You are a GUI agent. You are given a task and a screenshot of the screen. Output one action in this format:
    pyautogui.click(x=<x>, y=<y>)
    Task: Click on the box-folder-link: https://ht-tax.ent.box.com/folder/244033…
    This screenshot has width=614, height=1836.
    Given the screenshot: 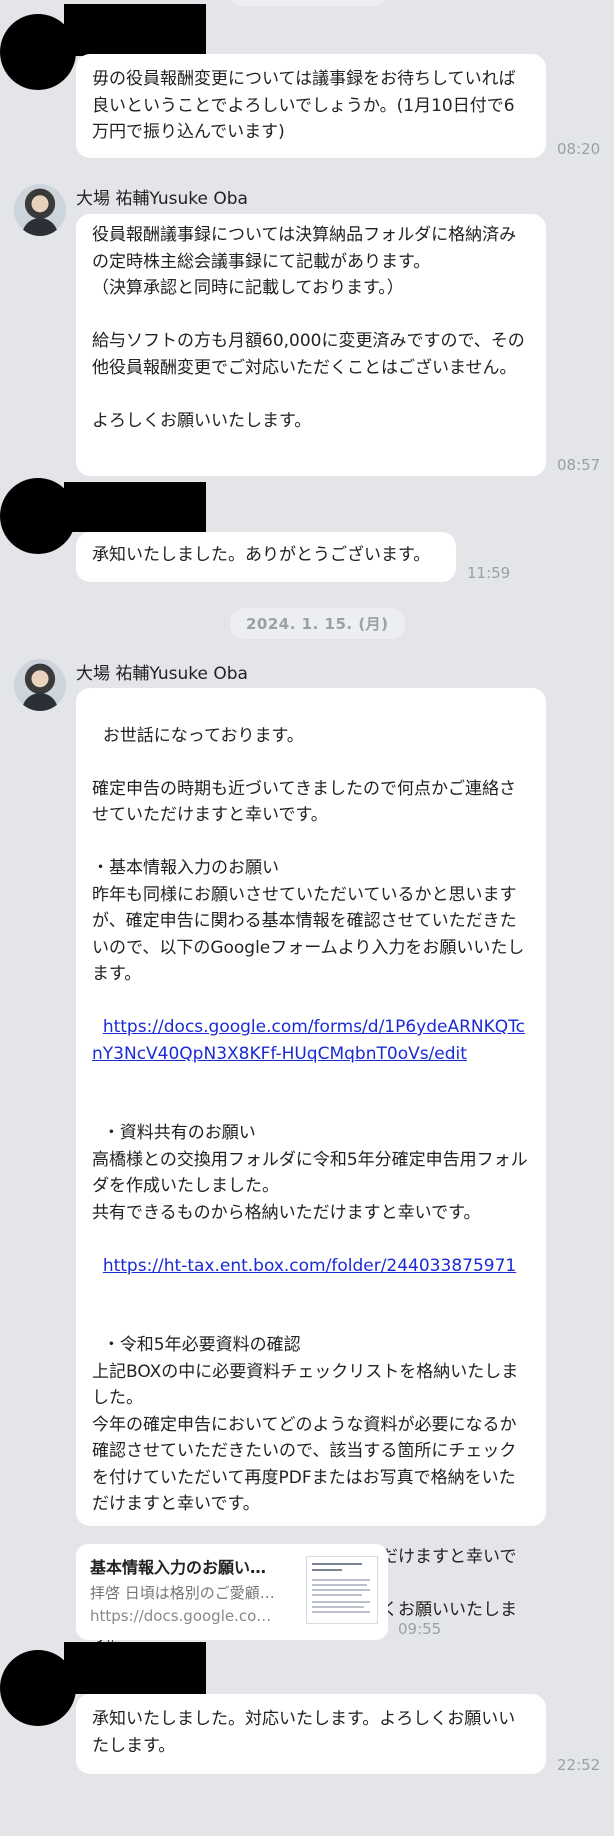 What is the action you would take?
    pyautogui.click(x=309, y=1266)
    